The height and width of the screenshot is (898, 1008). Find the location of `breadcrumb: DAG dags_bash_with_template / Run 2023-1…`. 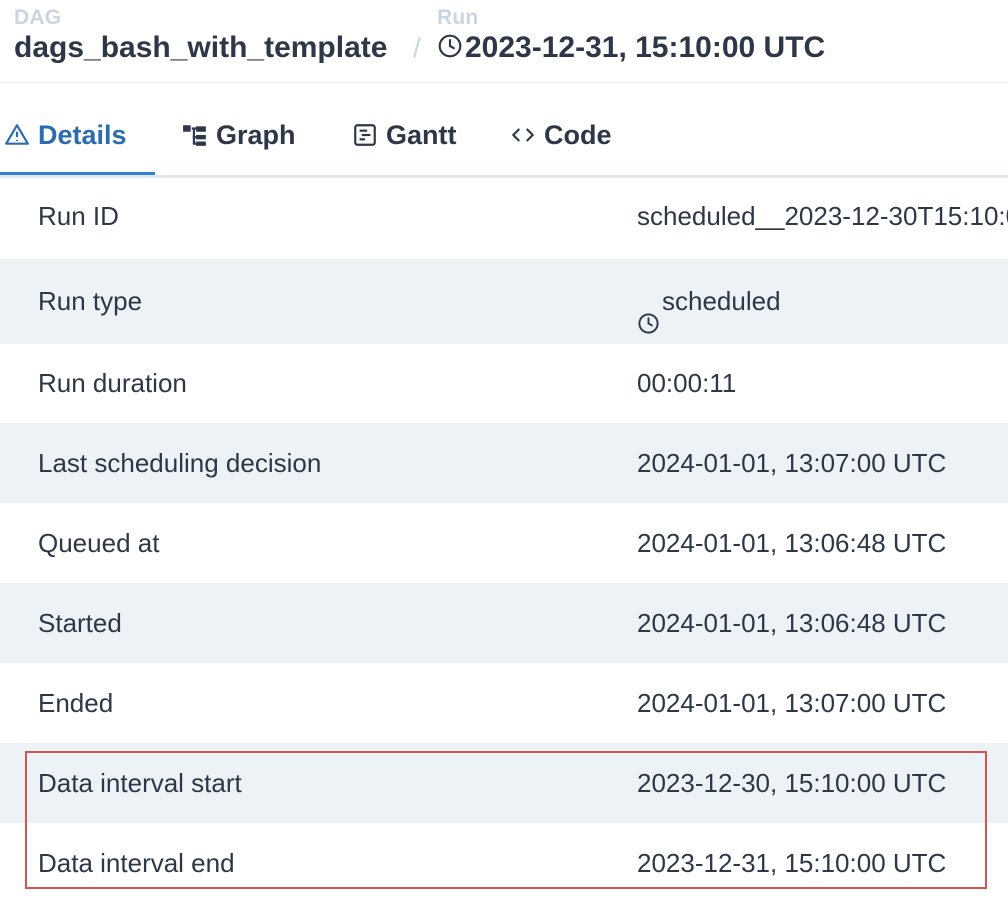

breadcrumb: DAG dags_bash_with_template / Run 2023-1… is located at coordinates (504, 41).